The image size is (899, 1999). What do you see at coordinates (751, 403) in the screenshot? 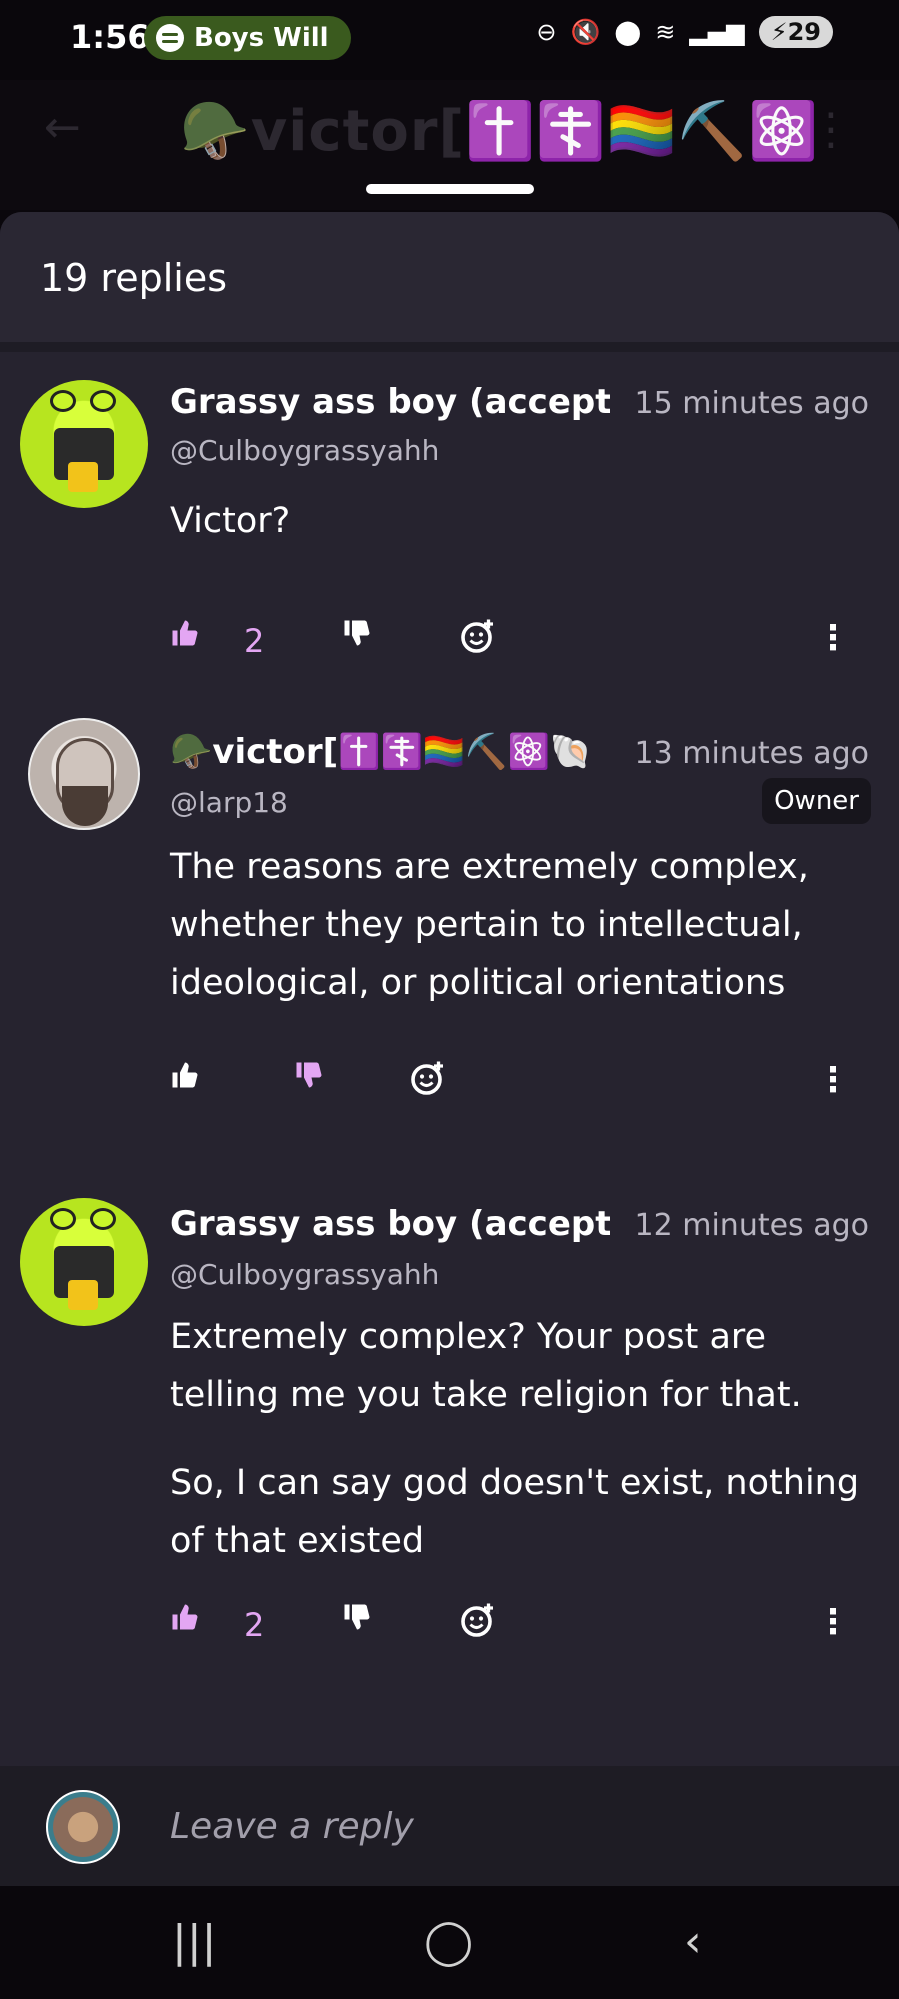
I see `comment-time: 15 minutes ago` at bounding box center [751, 403].